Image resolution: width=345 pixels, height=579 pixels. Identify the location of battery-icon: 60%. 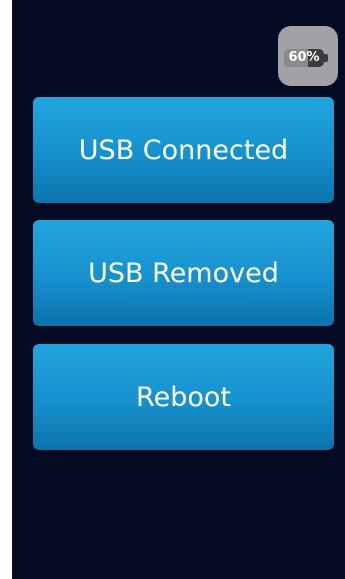
(304, 58).